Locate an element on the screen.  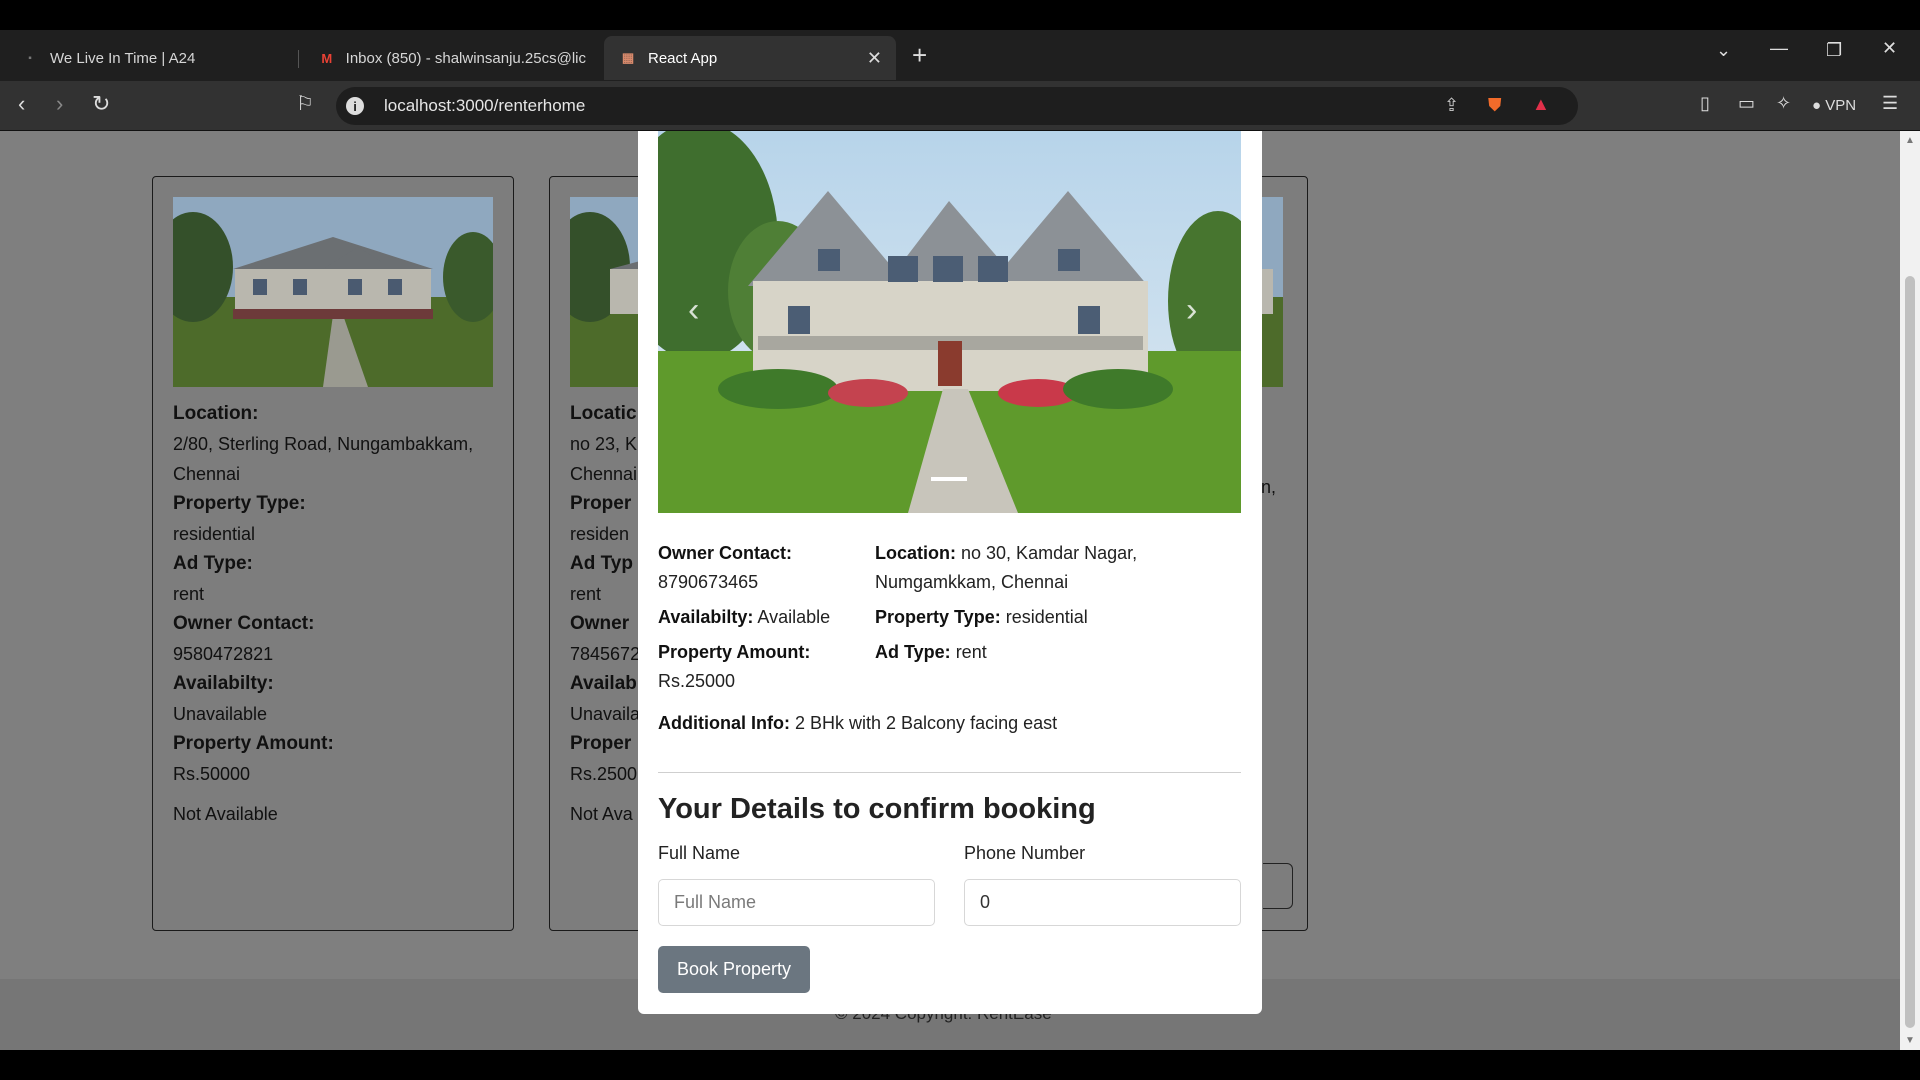
scroll-up-icon: ▲ is located at coordinates (1910, 140).